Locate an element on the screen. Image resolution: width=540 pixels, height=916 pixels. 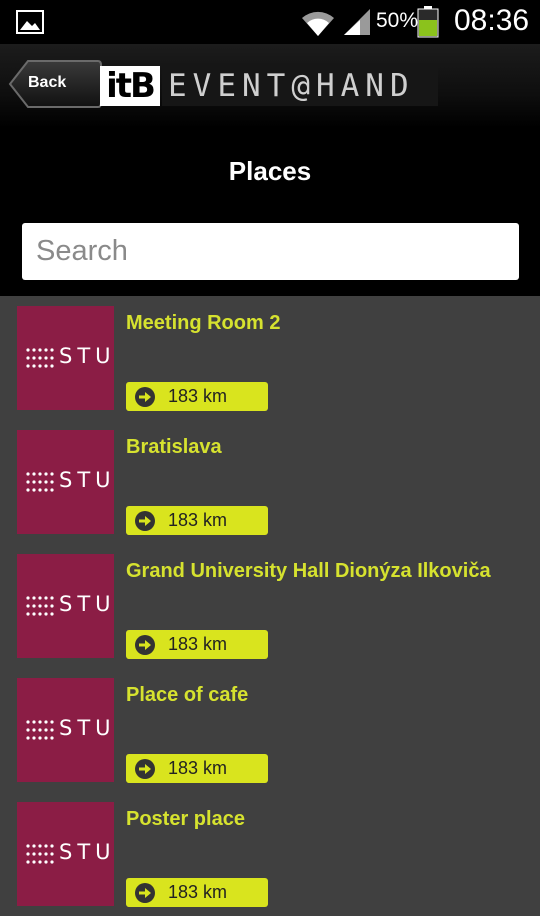
battery-percent: 50% is located at coordinates (397, 20).